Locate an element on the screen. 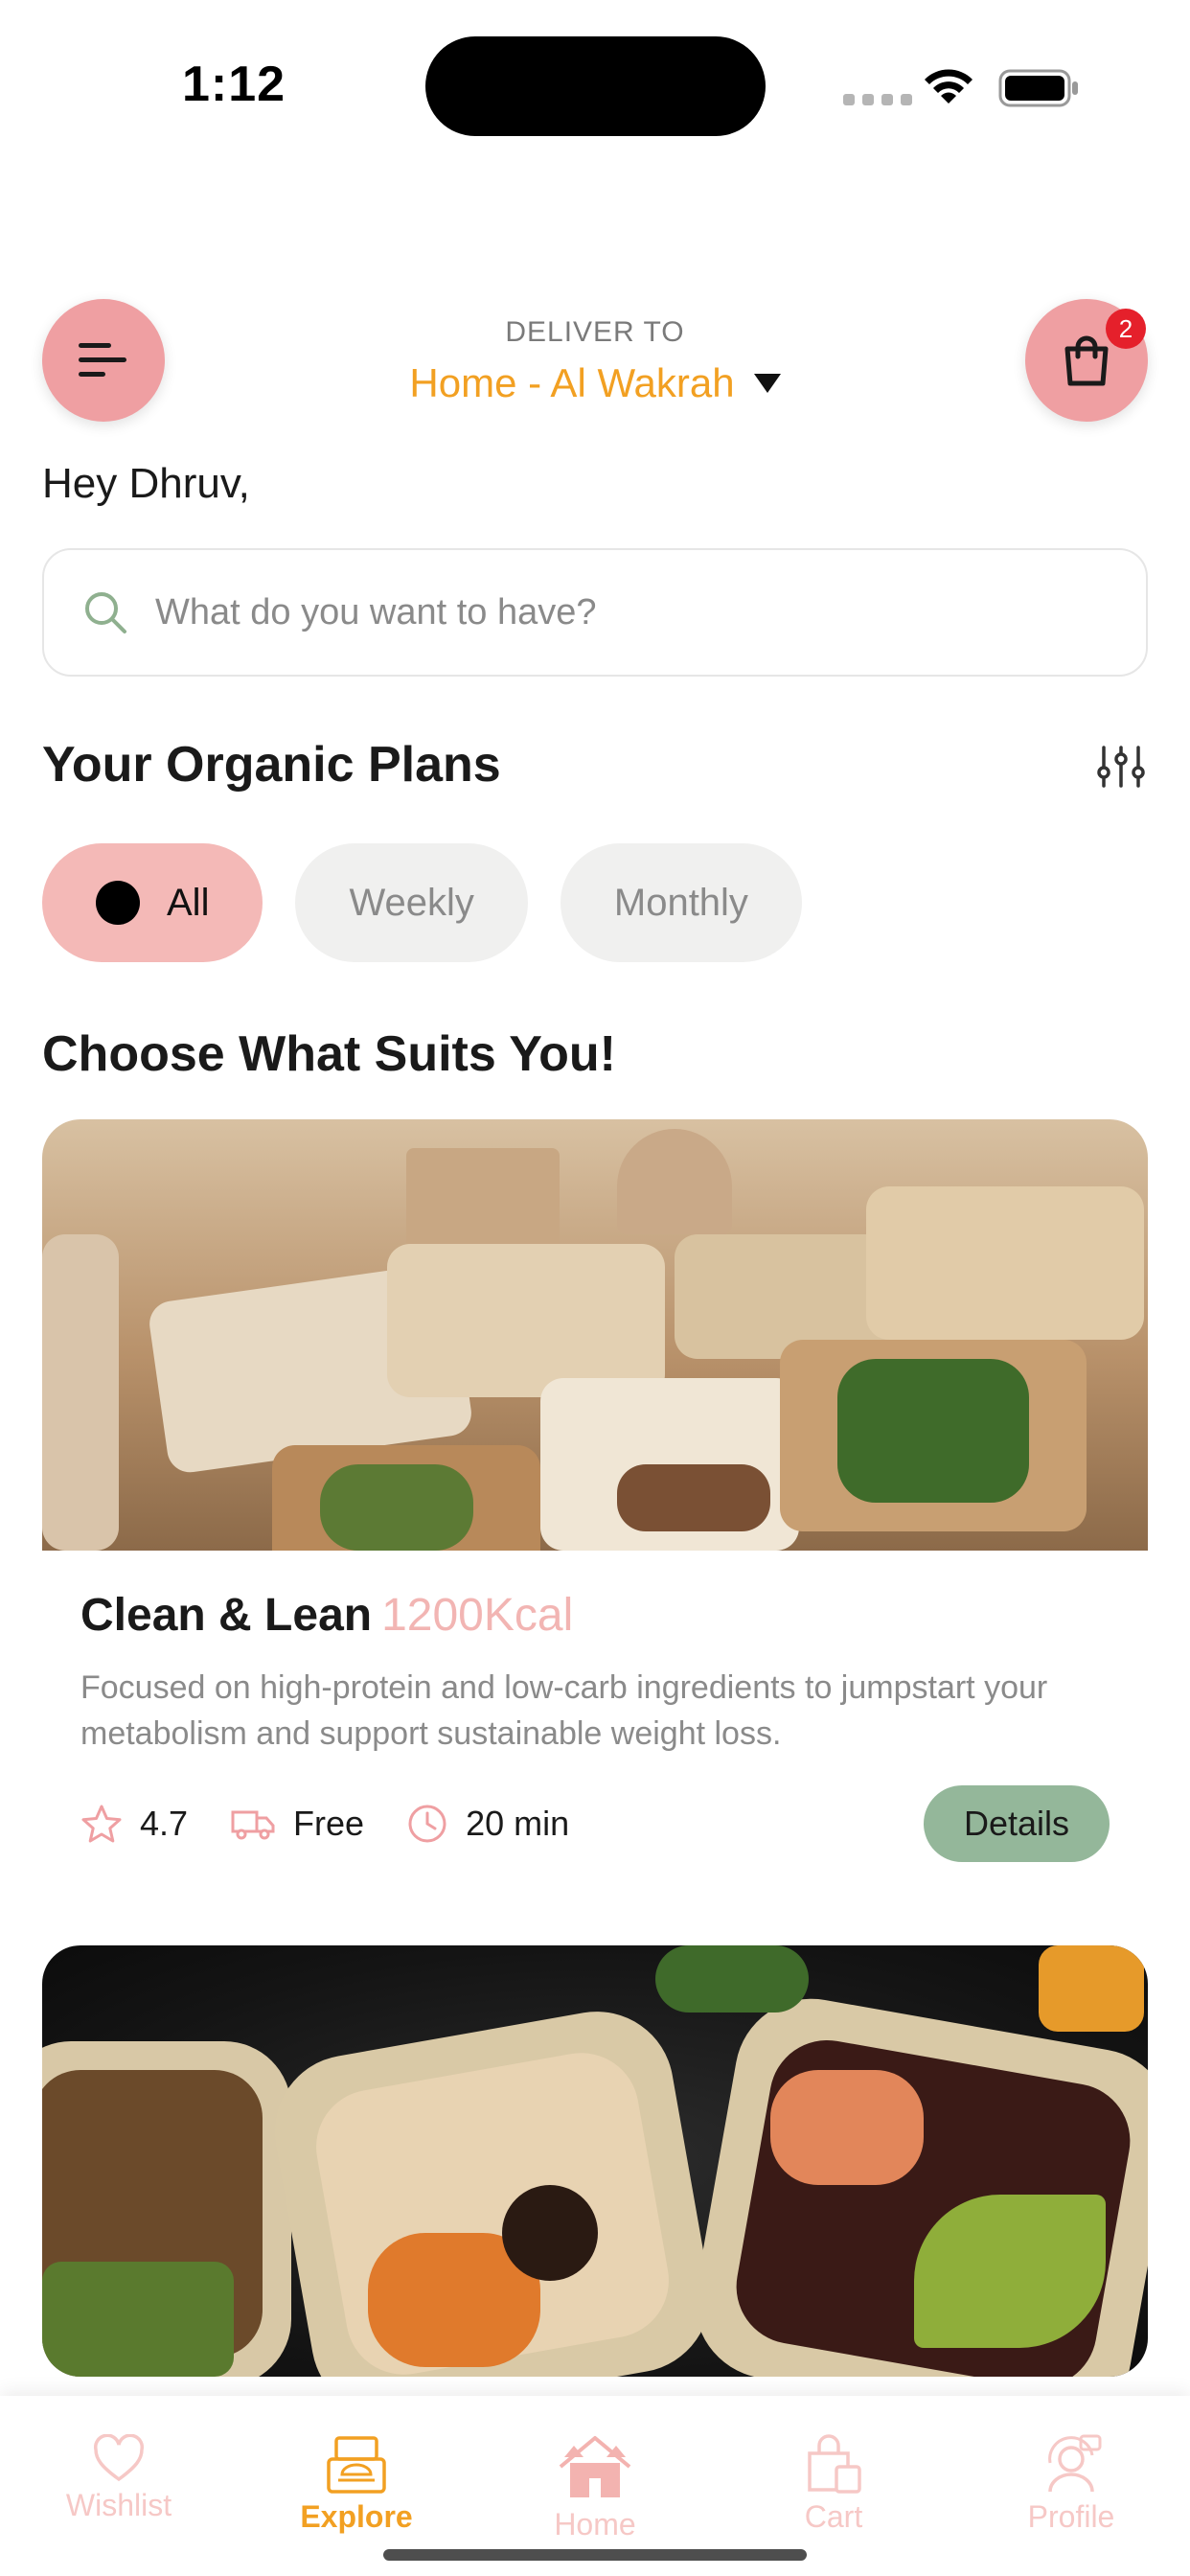  tab-label: Cart is located at coordinates (834, 2516).